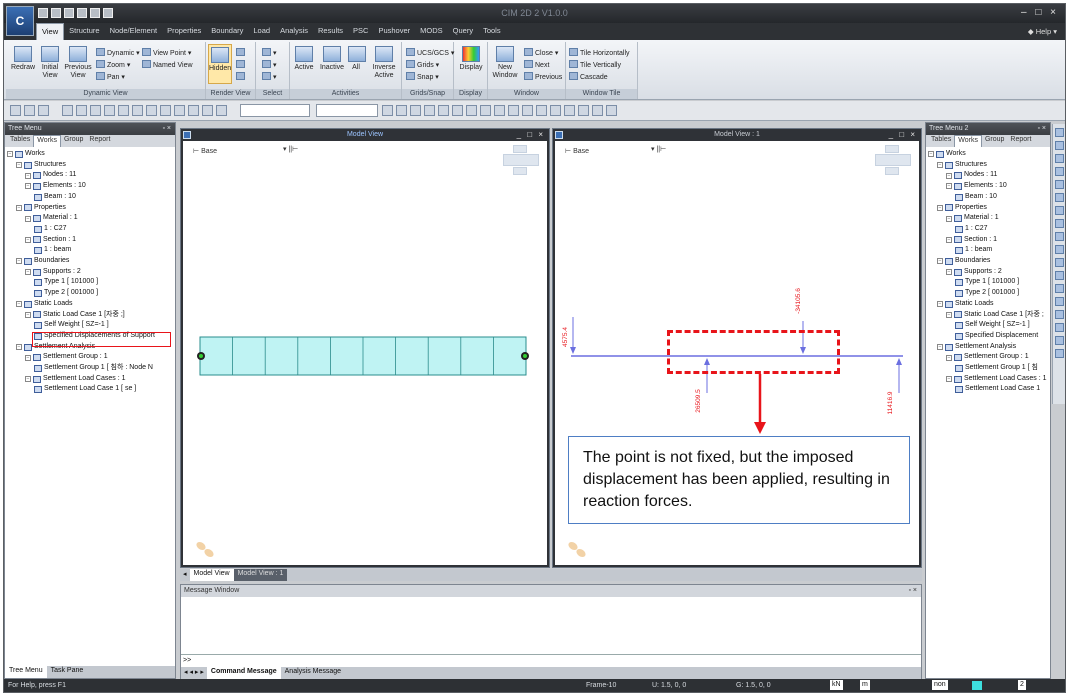  What do you see at coordinates (1040, 12) in the screenshot?
I see `window-controls: – □ ×` at bounding box center [1040, 12].